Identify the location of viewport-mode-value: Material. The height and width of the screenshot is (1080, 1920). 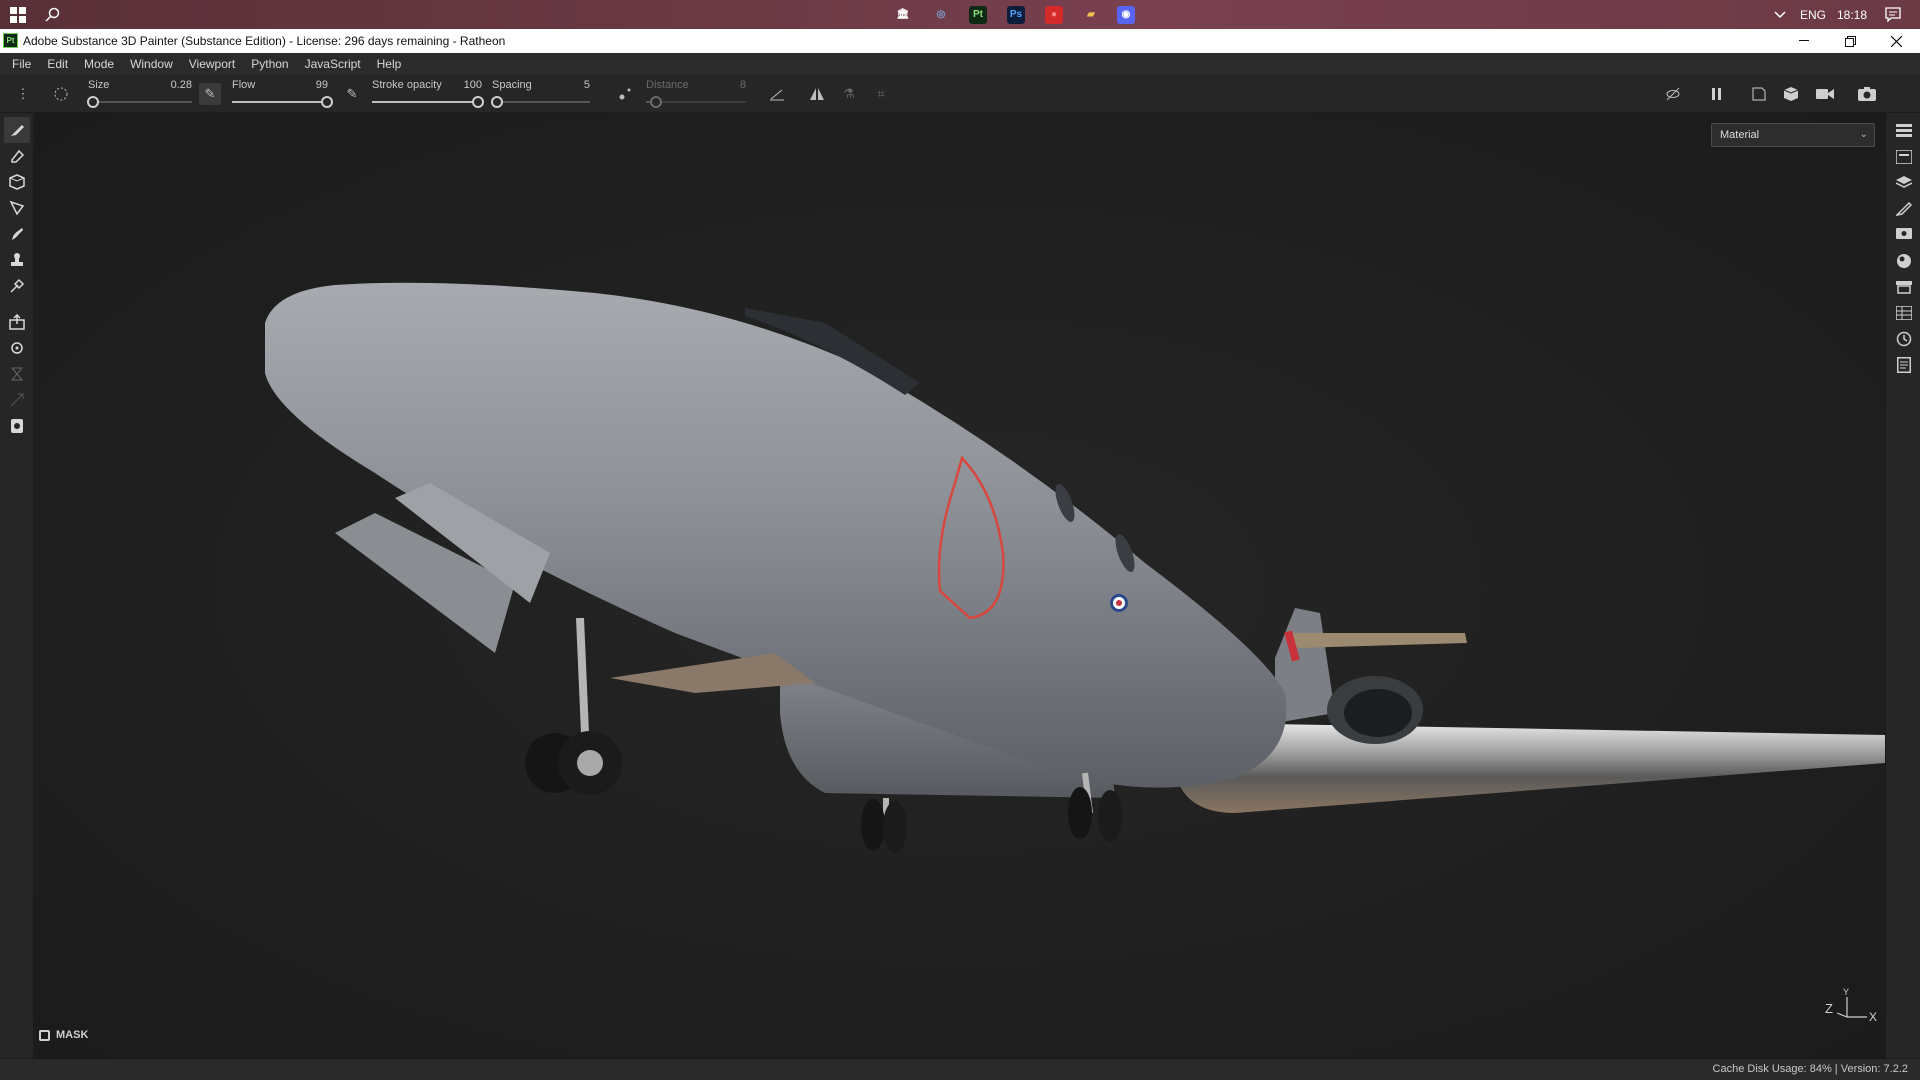
(1740, 135).